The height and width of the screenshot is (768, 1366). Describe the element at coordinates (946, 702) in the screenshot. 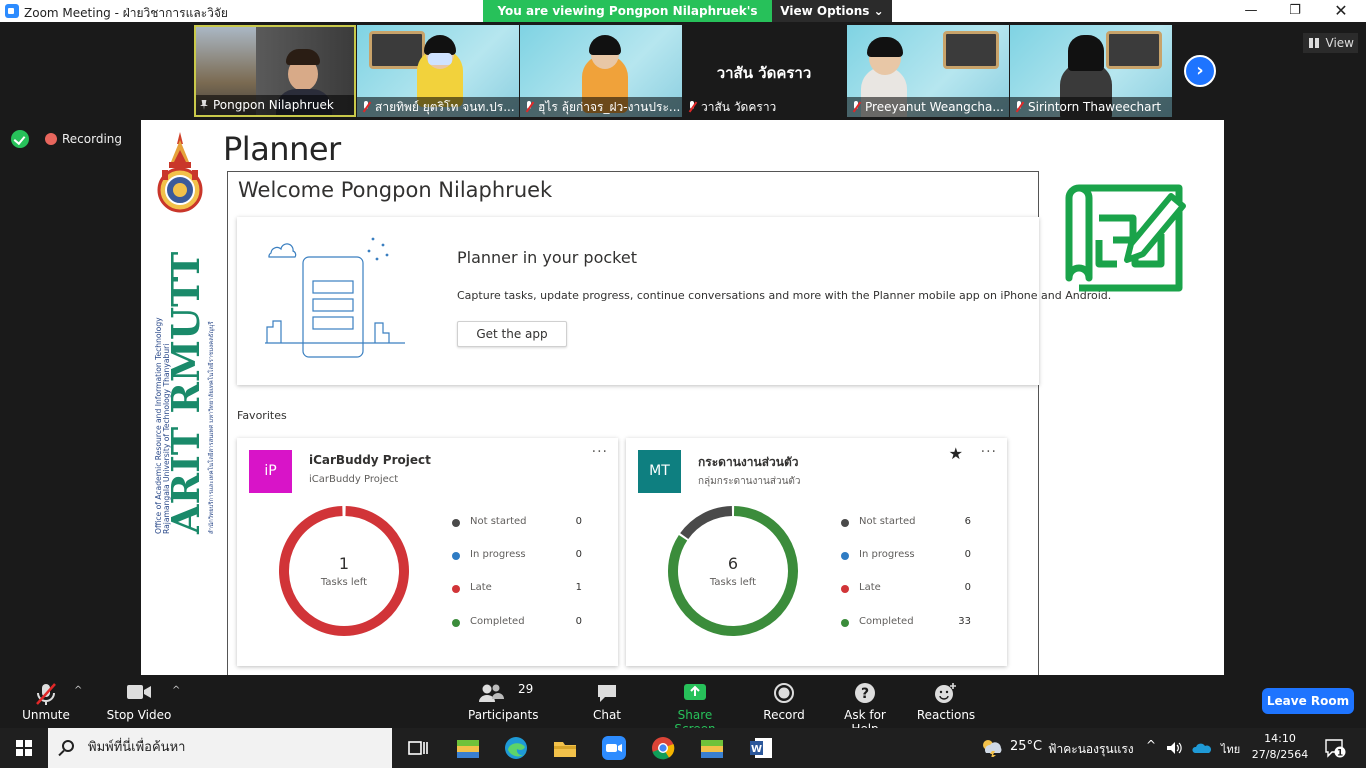

I see `reactions-button: Reactions` at that location.